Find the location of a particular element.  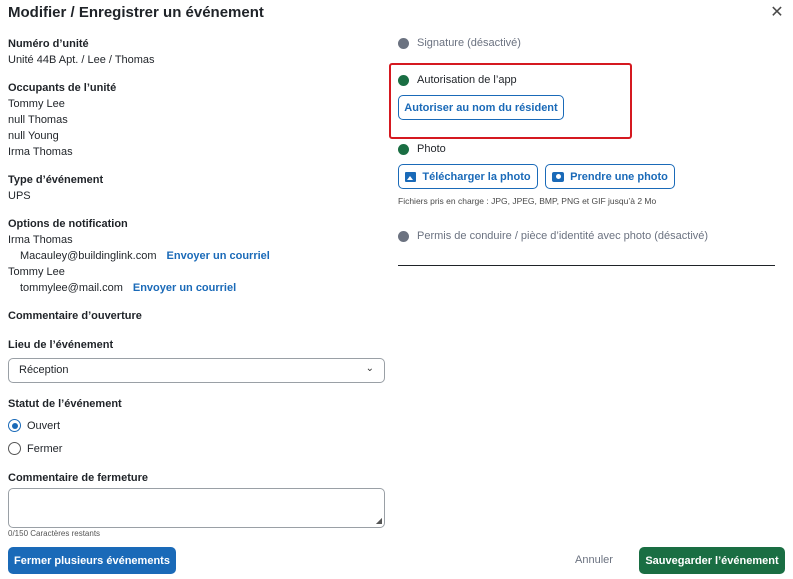

occupant-item: Irma Thomas is located at coordinates (40, 152).